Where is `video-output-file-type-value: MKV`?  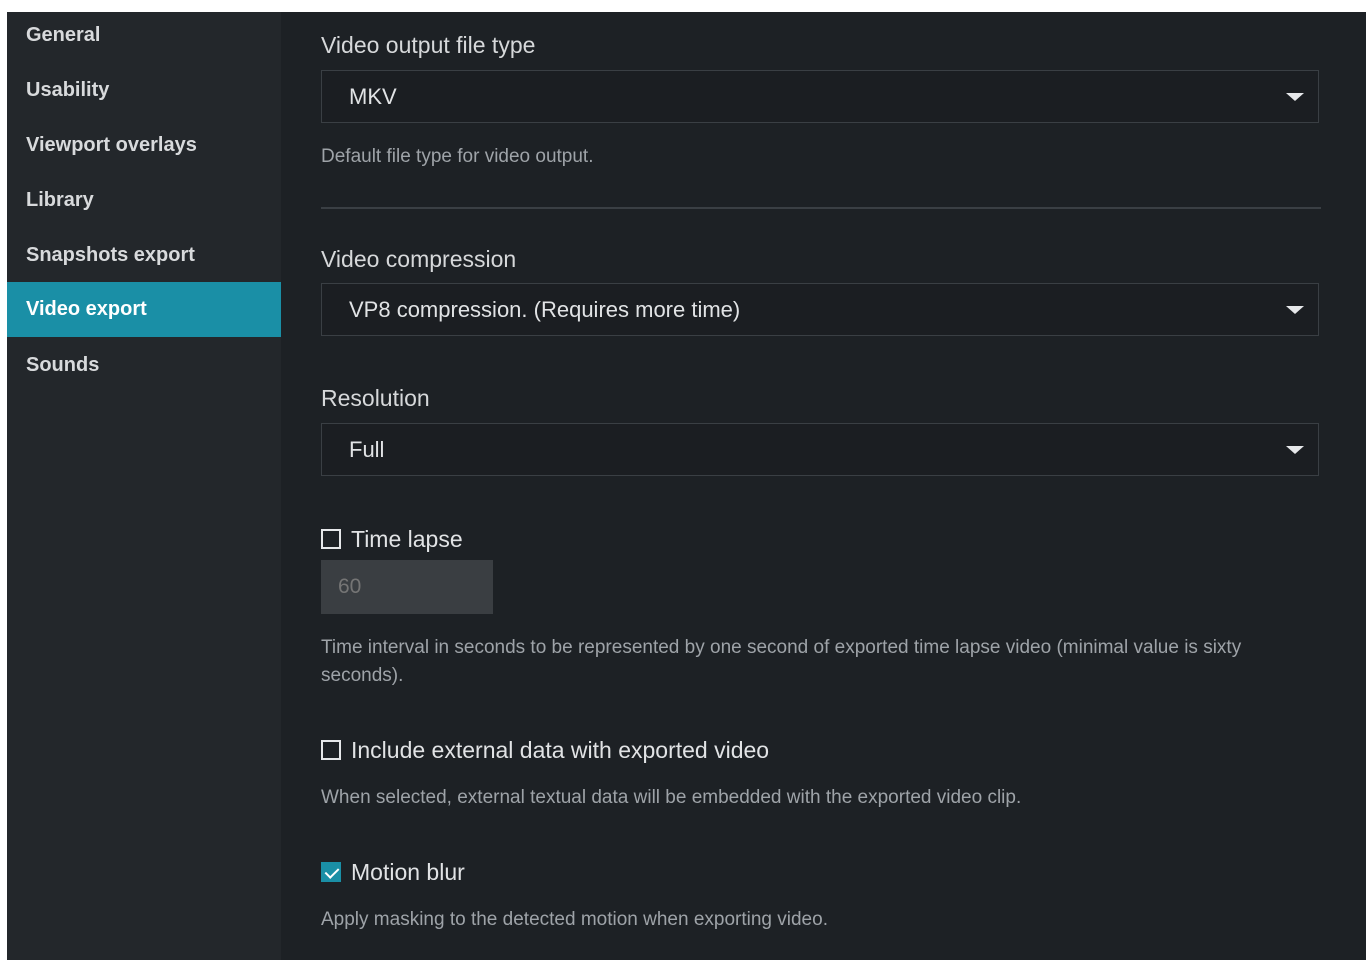
video-output-file-type-value: MKV is located at coordinates (373, 96).